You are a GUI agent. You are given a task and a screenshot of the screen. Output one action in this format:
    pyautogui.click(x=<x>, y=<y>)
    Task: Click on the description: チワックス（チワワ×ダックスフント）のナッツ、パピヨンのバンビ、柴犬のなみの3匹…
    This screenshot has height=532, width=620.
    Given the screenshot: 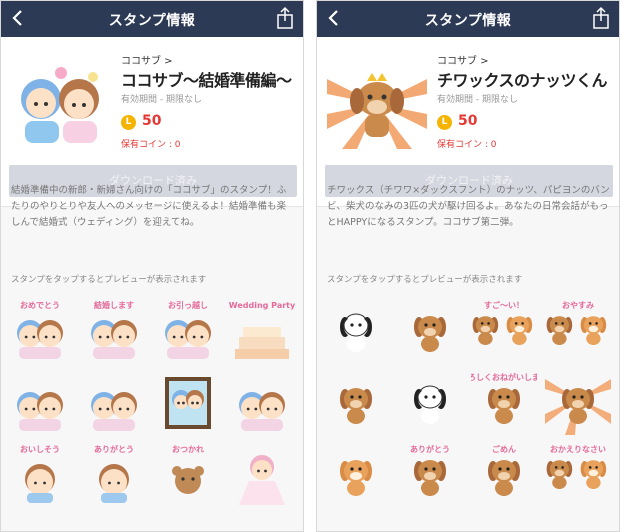 What is the action you would take?
    pyautogui.click(x=468, y=206)
    